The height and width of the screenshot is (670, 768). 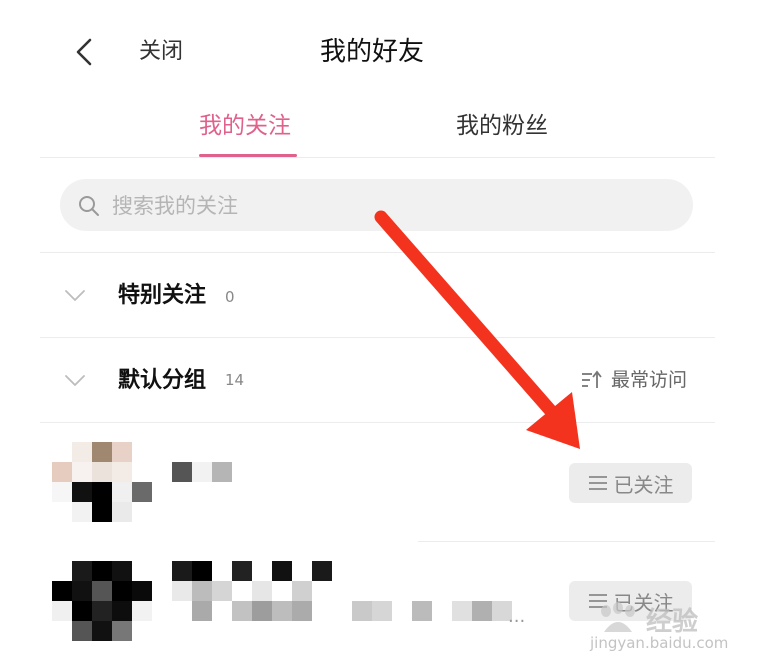 I want to click on back-button, so click(x=86, y=52).